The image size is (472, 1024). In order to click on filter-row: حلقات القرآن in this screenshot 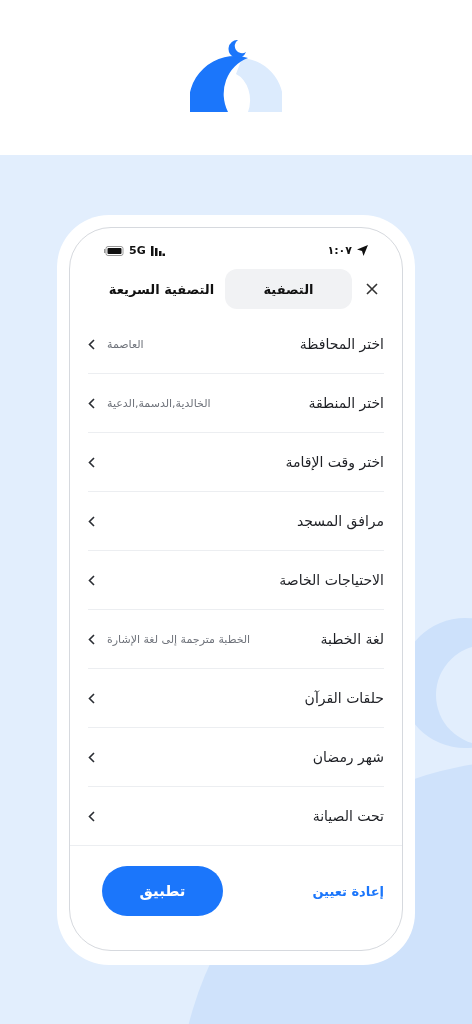, I will do `click(236, 699)`.